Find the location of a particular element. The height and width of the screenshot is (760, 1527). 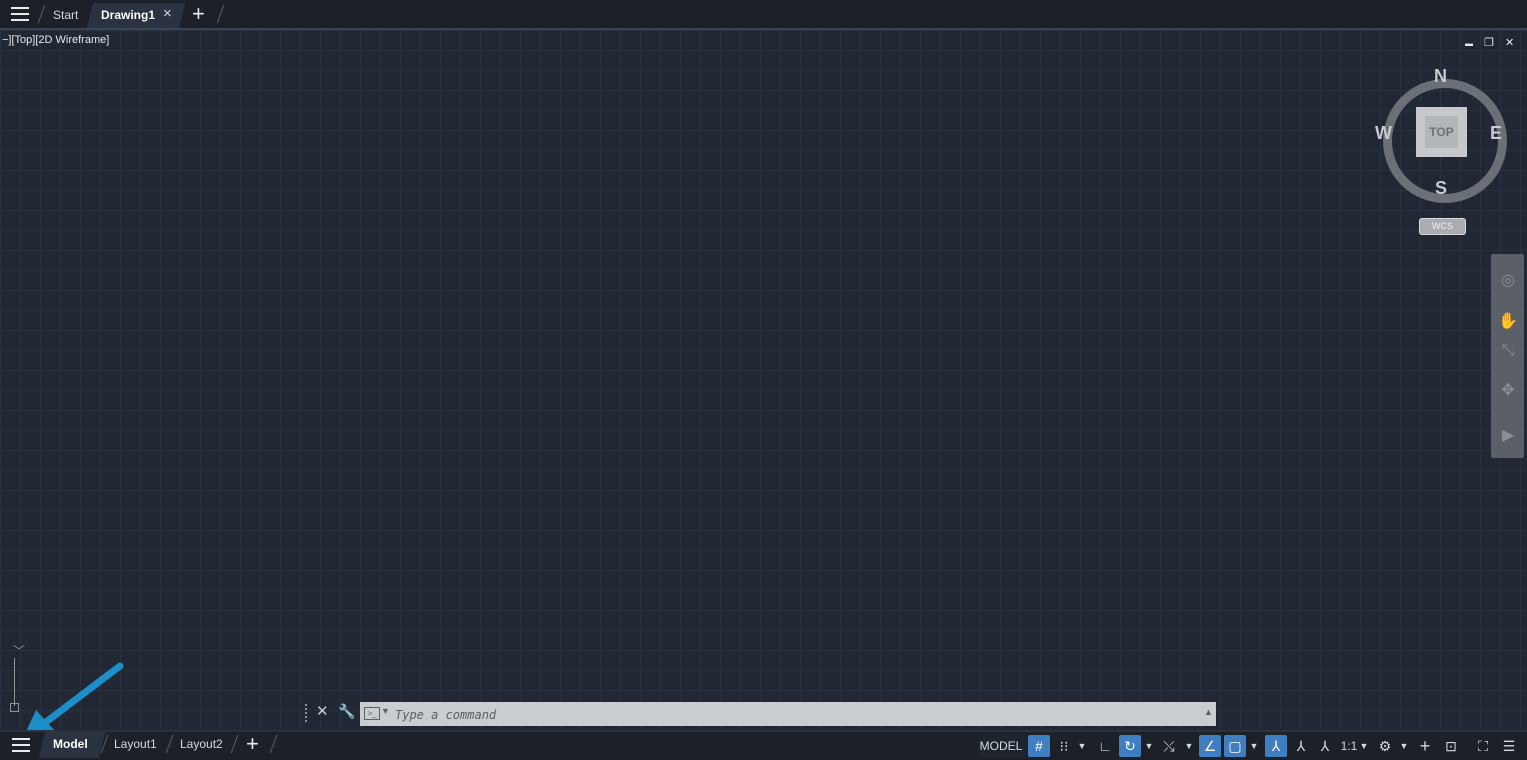

transparency-icon: ⅄ is located at coordinates (1276, 746).